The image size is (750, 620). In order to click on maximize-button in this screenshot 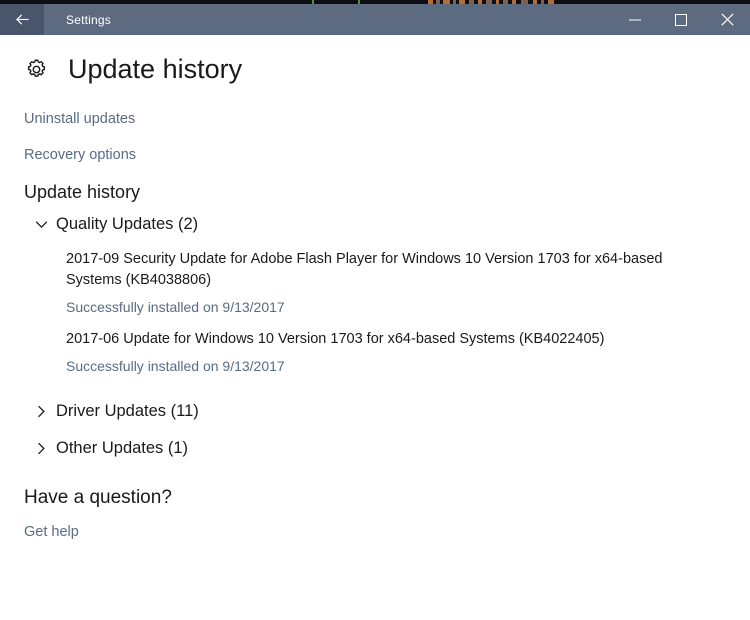, I will do `click(681, 19)`.